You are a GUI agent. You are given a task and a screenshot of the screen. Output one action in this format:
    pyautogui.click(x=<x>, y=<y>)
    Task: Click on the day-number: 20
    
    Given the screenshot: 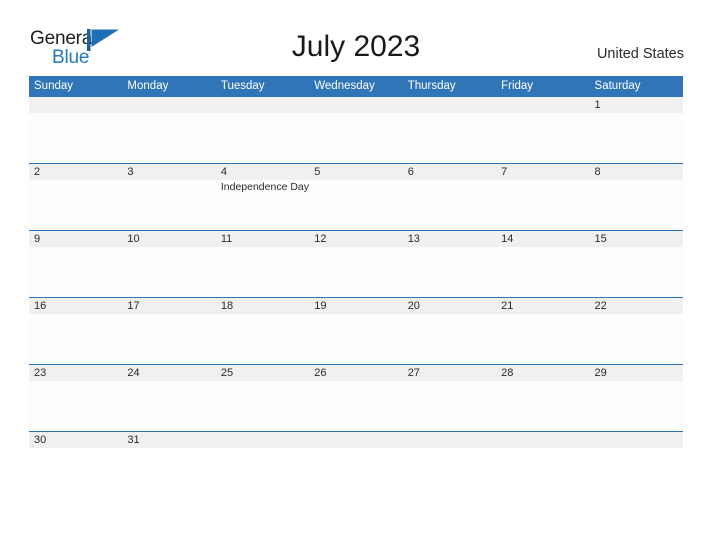 What is the action you would take?
    pyautogui.click(x=449, y=306)
    